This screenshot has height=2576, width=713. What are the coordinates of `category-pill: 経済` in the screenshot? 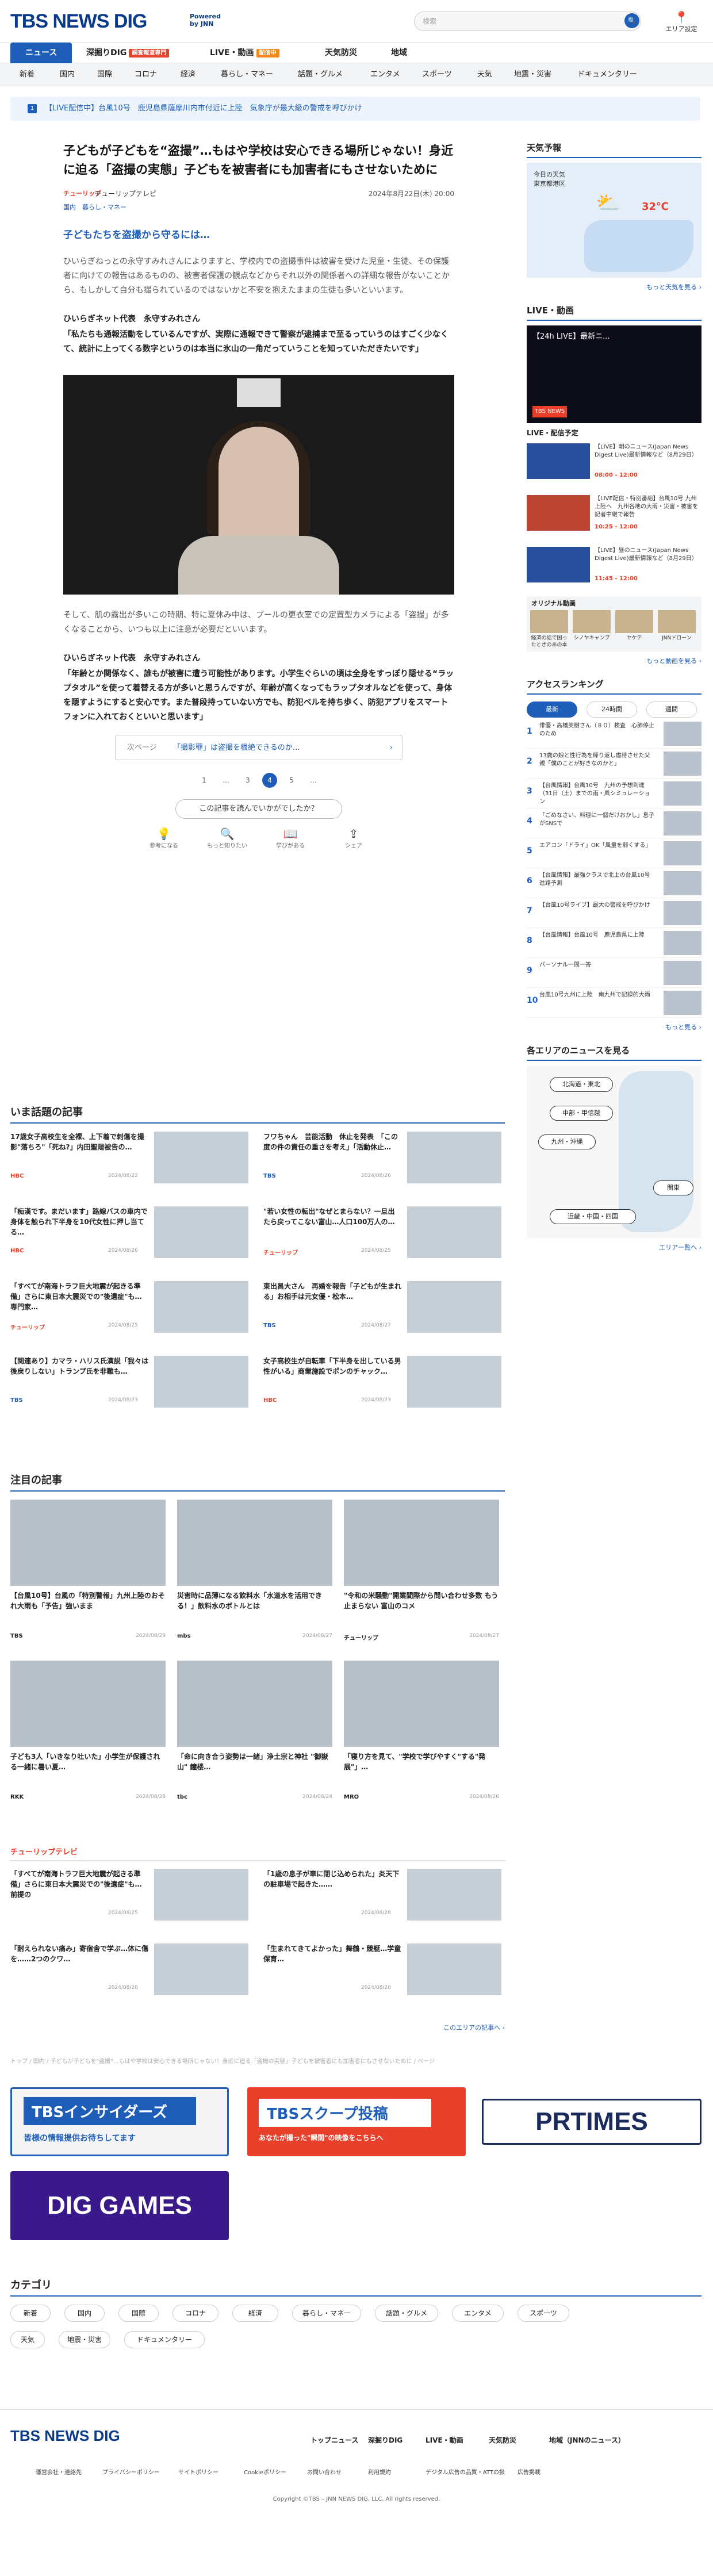 It's located at (255, 2313).